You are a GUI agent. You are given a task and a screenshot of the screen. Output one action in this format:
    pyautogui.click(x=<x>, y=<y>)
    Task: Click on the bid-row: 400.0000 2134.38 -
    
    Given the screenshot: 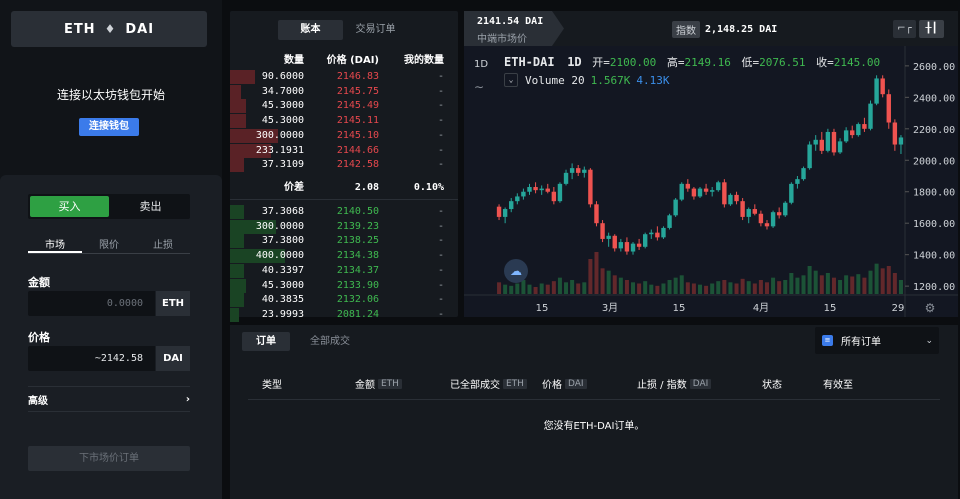 What is the action you would take?
    pyautogui.click(x=344, y=256)
    